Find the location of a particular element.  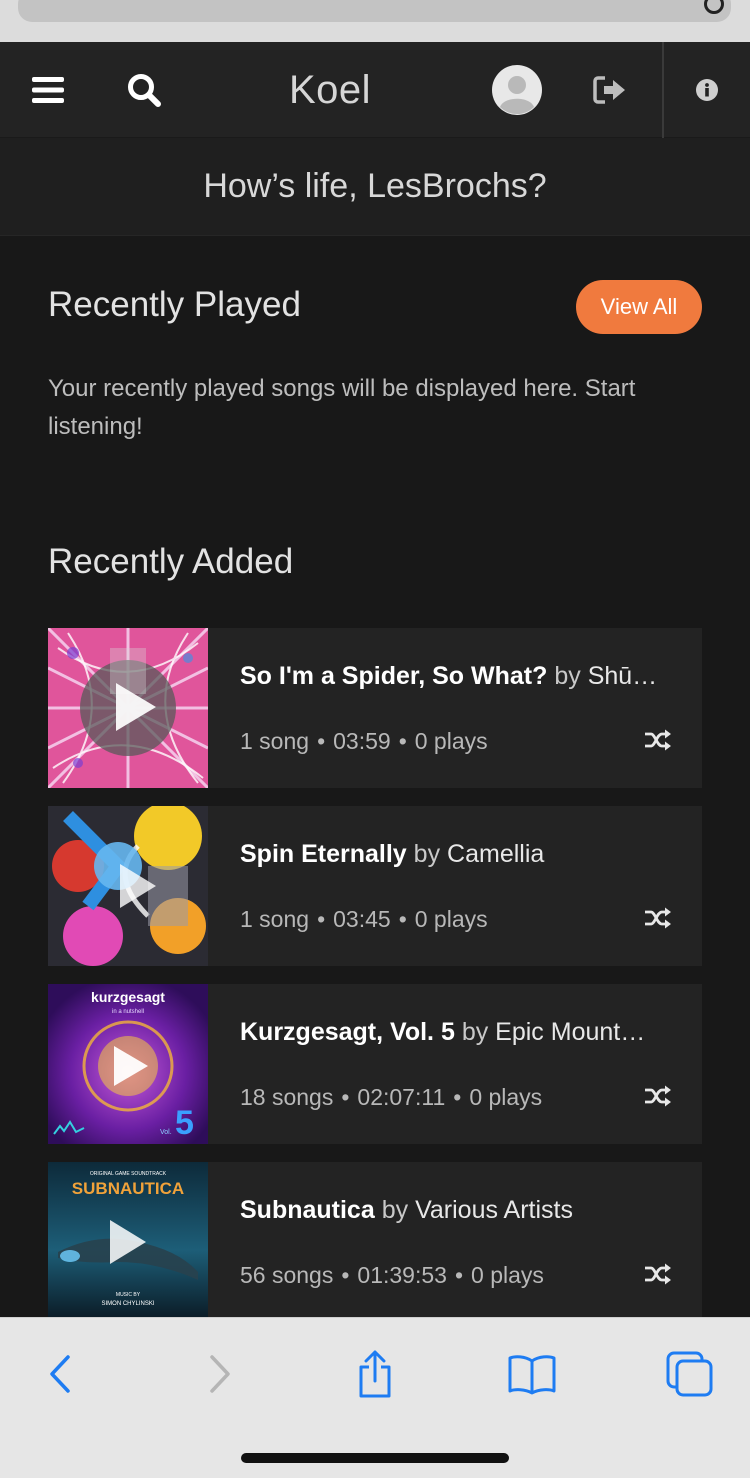

album-meta: 56 songs • 01:39:53 • 0 plays is located at coordinates (392, 1275).